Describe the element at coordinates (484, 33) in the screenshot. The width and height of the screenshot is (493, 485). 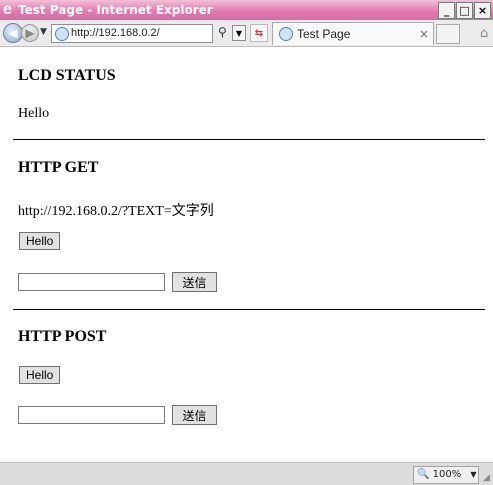
I see `home-icon: ⌂` at that location.